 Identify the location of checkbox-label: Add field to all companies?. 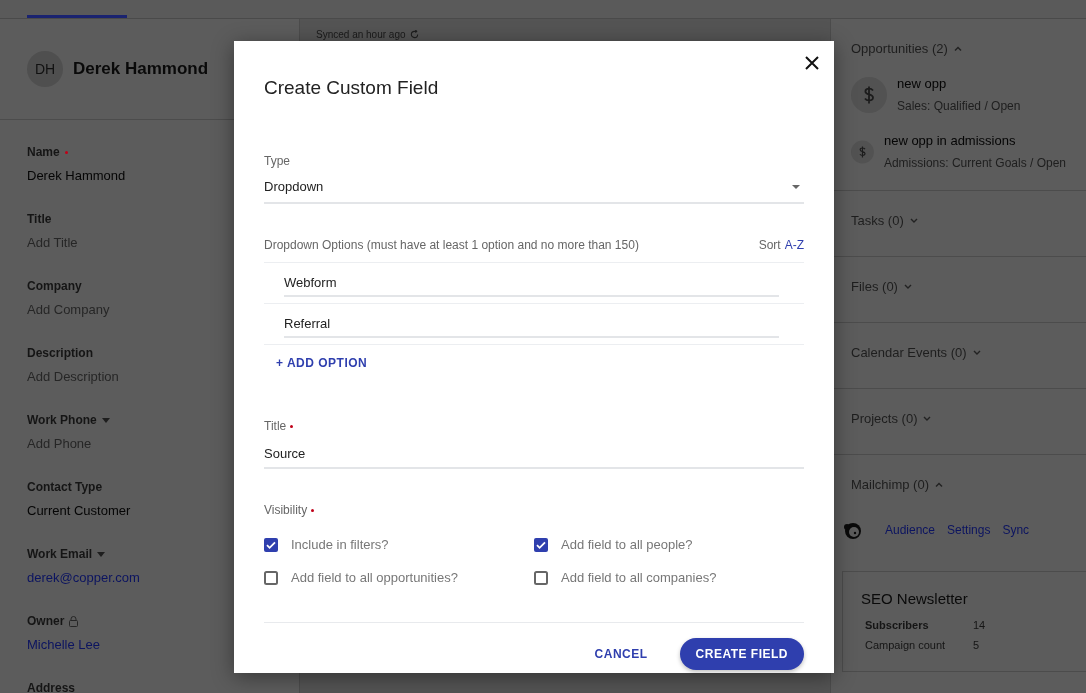
(639, 577).